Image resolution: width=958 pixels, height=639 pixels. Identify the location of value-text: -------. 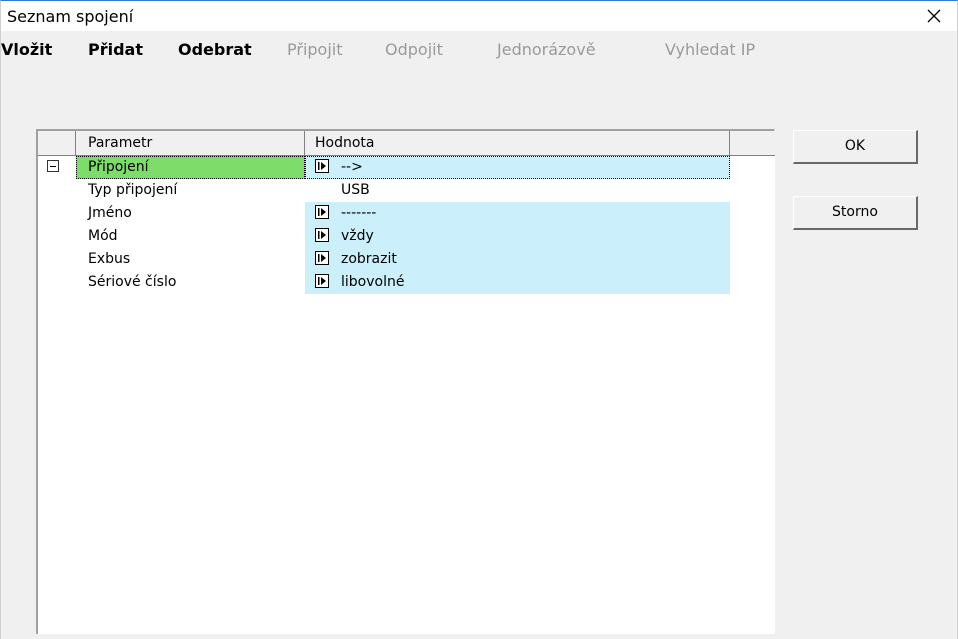
(359, 213).